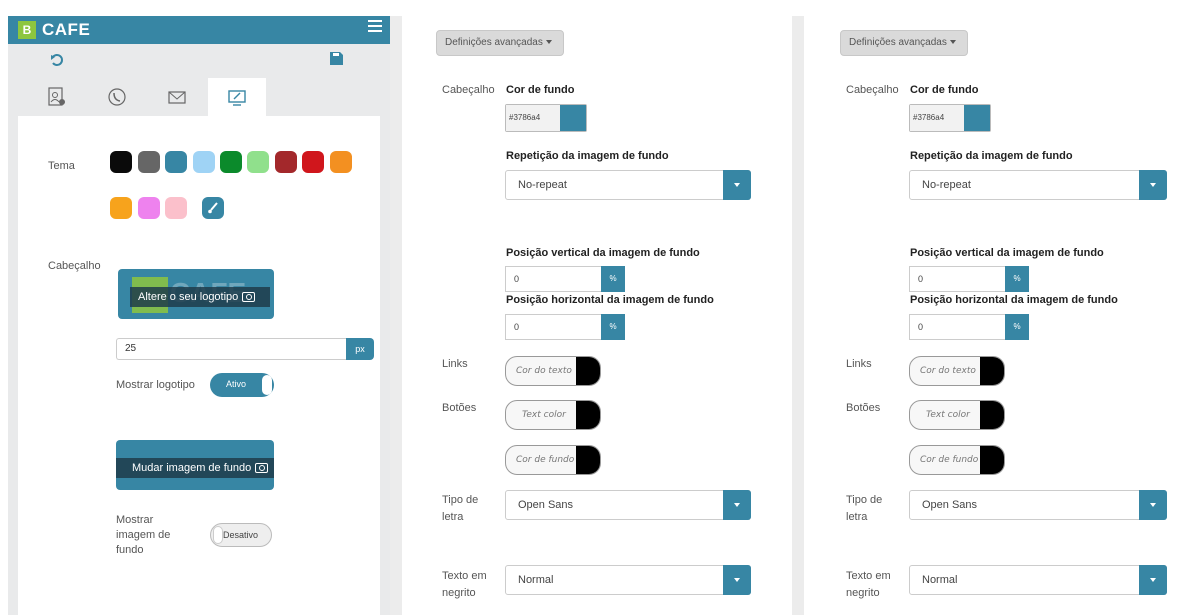 Image resolution: width=1178 pixels, height=615 pixels. I want to click on brand-logo-badge: B, so click(27, 30).